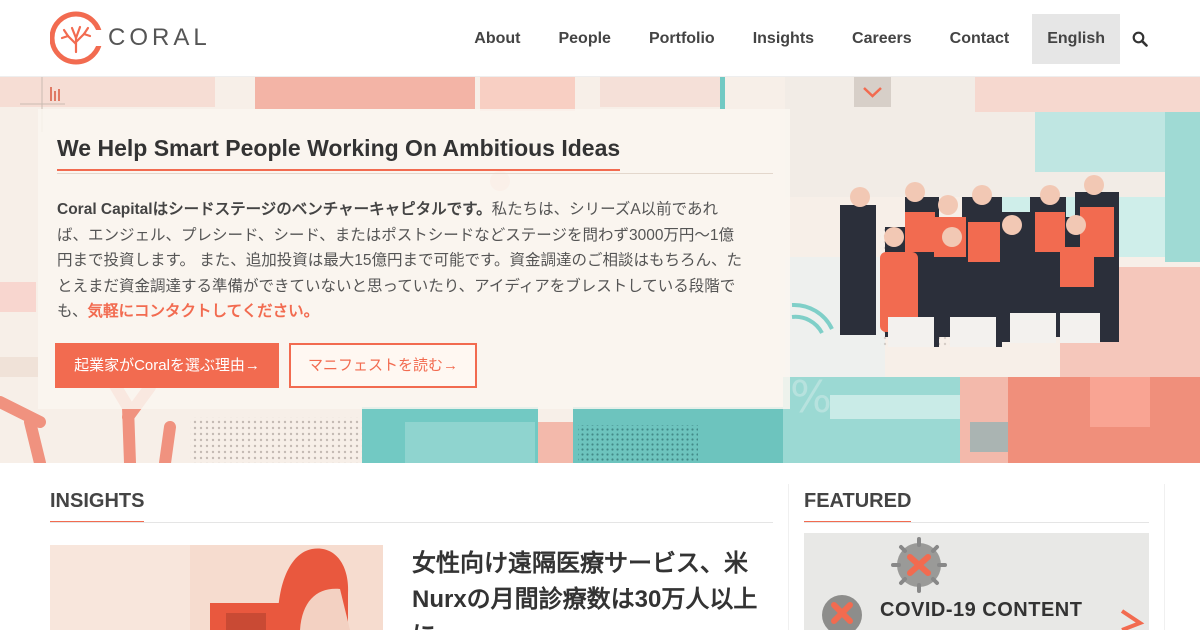 The image size is (1200, 630). Describe the element at coordinates (783, 39) in the screenshot. I see `nav-insights: Insights` at that location.